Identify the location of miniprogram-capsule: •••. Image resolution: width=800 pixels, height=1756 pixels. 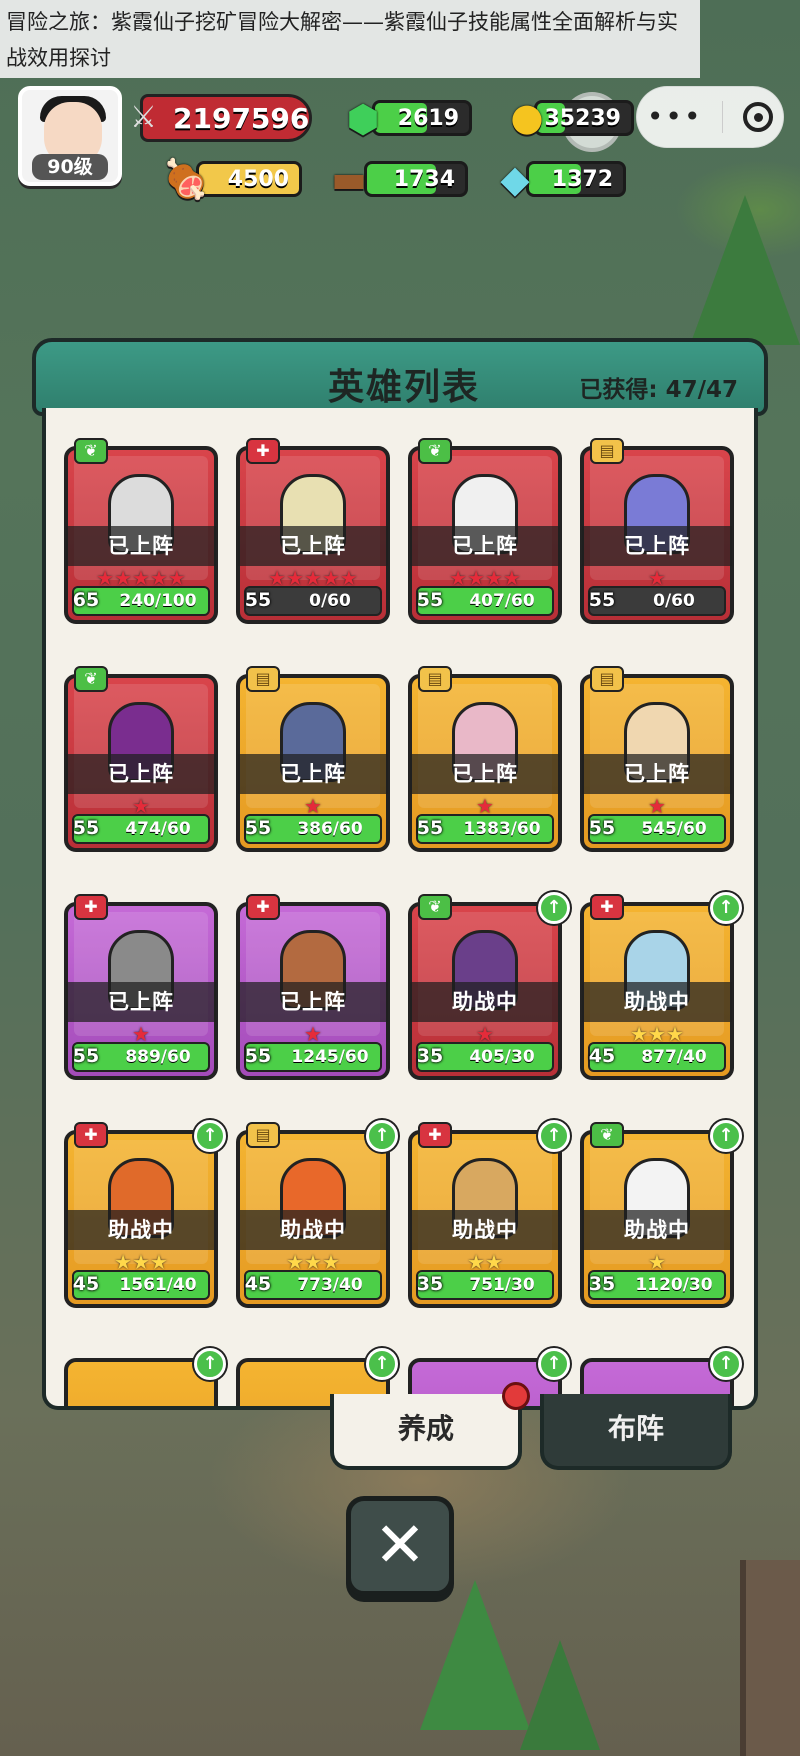
(710, 117).